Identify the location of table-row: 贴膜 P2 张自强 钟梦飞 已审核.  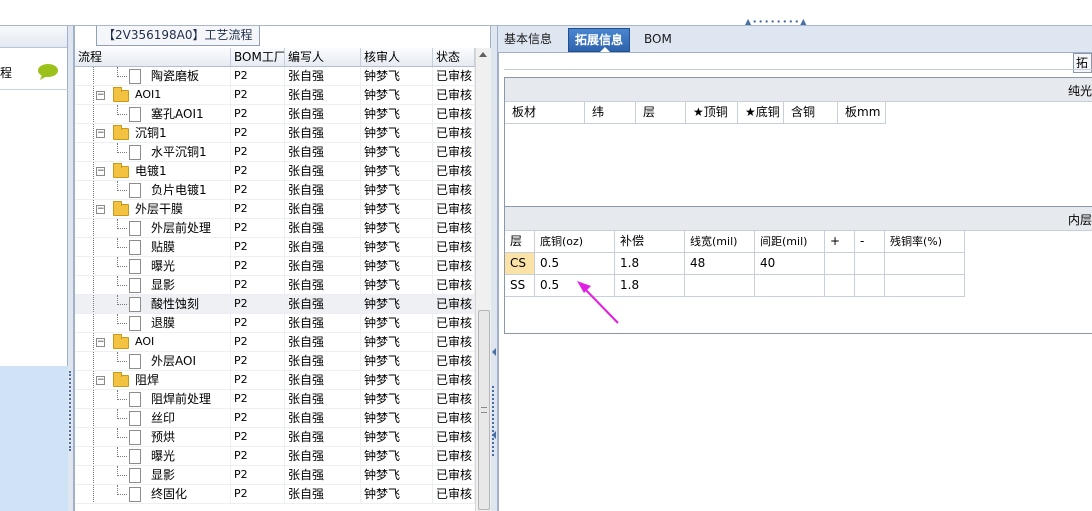
(275, 247).